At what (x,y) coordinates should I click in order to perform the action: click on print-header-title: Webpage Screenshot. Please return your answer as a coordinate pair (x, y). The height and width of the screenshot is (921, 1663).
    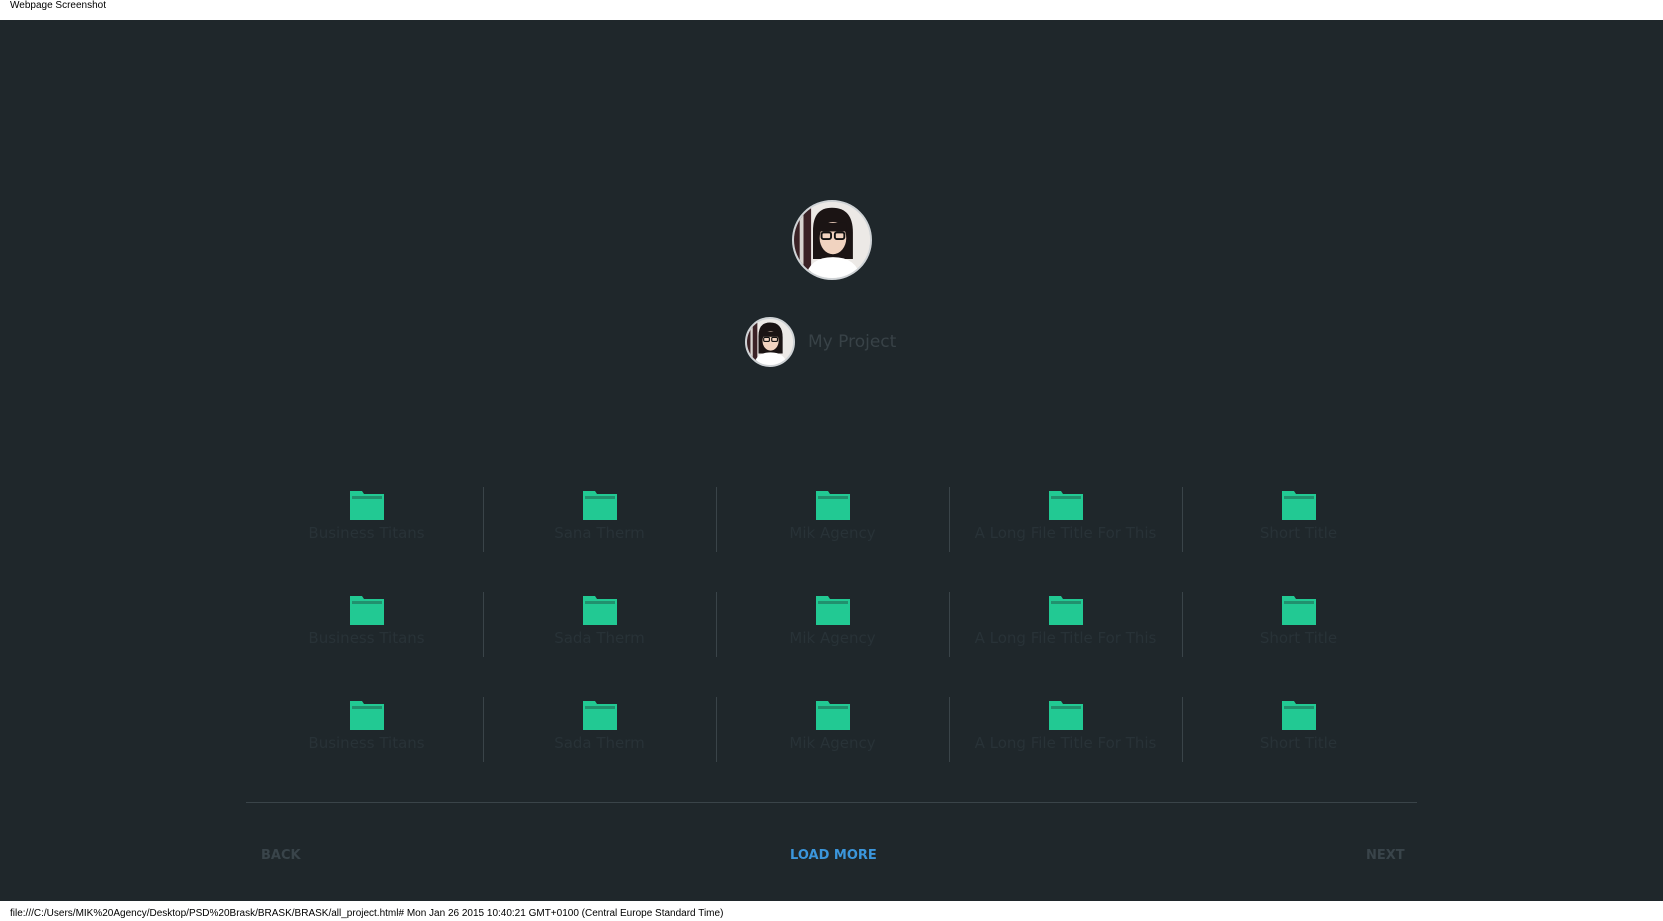
    Looking at the image, I should click on (58, 5).